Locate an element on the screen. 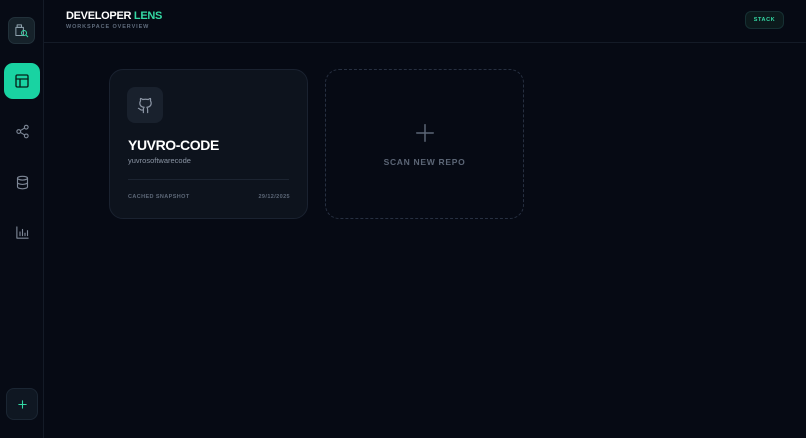  app-title: DEVELOPER LENS is located at coordinates (114, 16).